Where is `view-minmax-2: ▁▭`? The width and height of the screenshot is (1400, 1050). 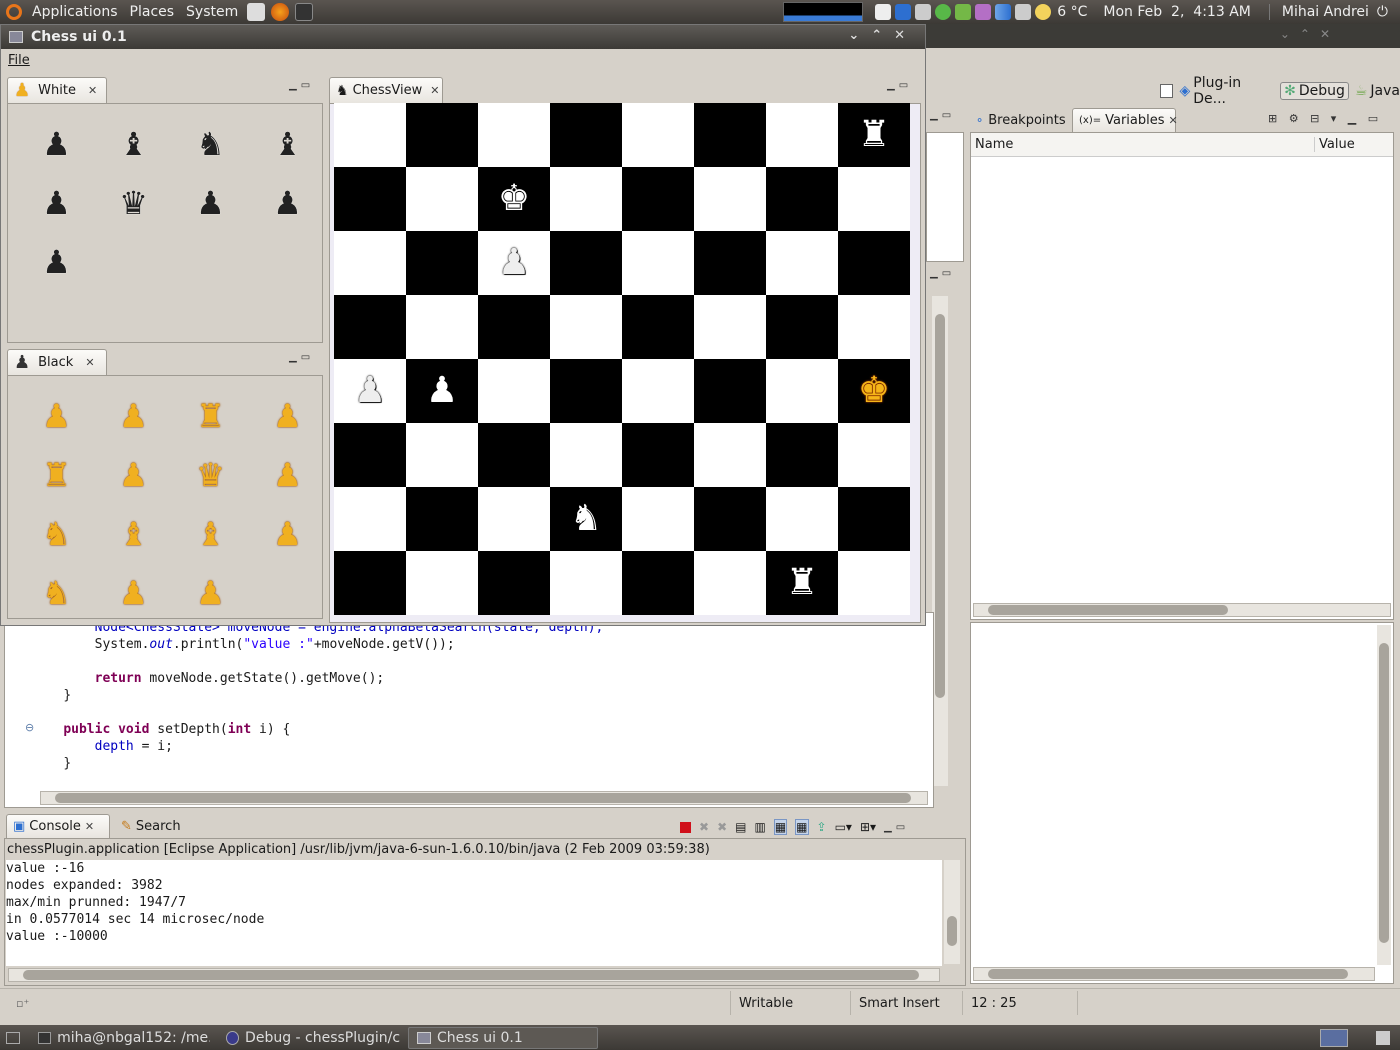 view-minmax-2: ▁▭ is located at coordinates (942, 273).